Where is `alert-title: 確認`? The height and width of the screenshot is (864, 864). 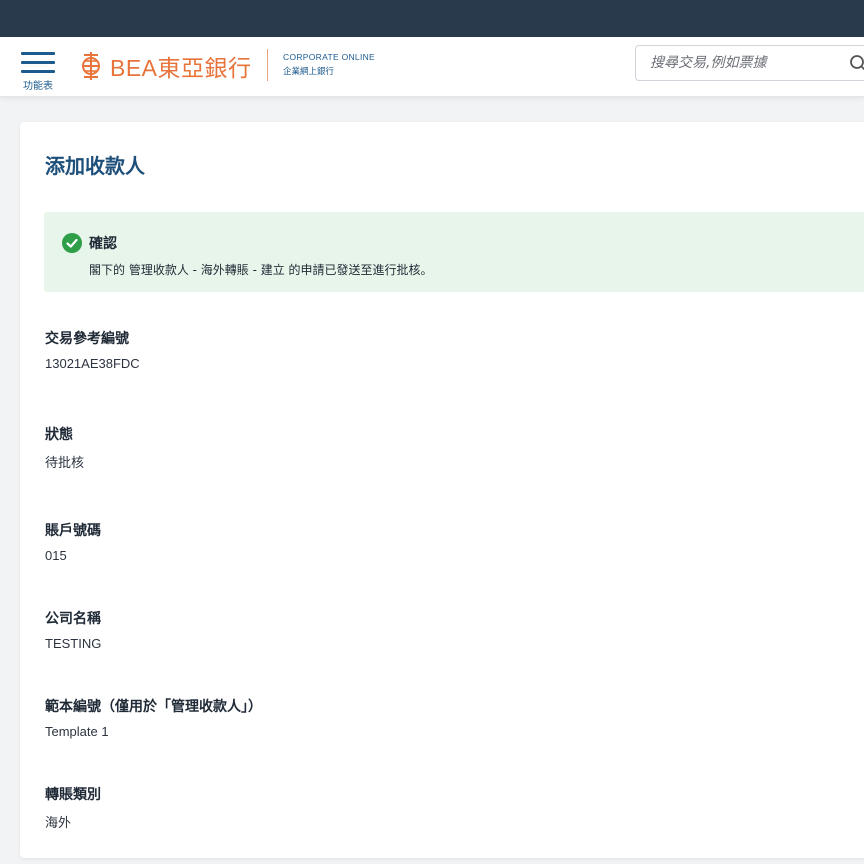 alert-title: 確認 is located at coordinates (103, 244).